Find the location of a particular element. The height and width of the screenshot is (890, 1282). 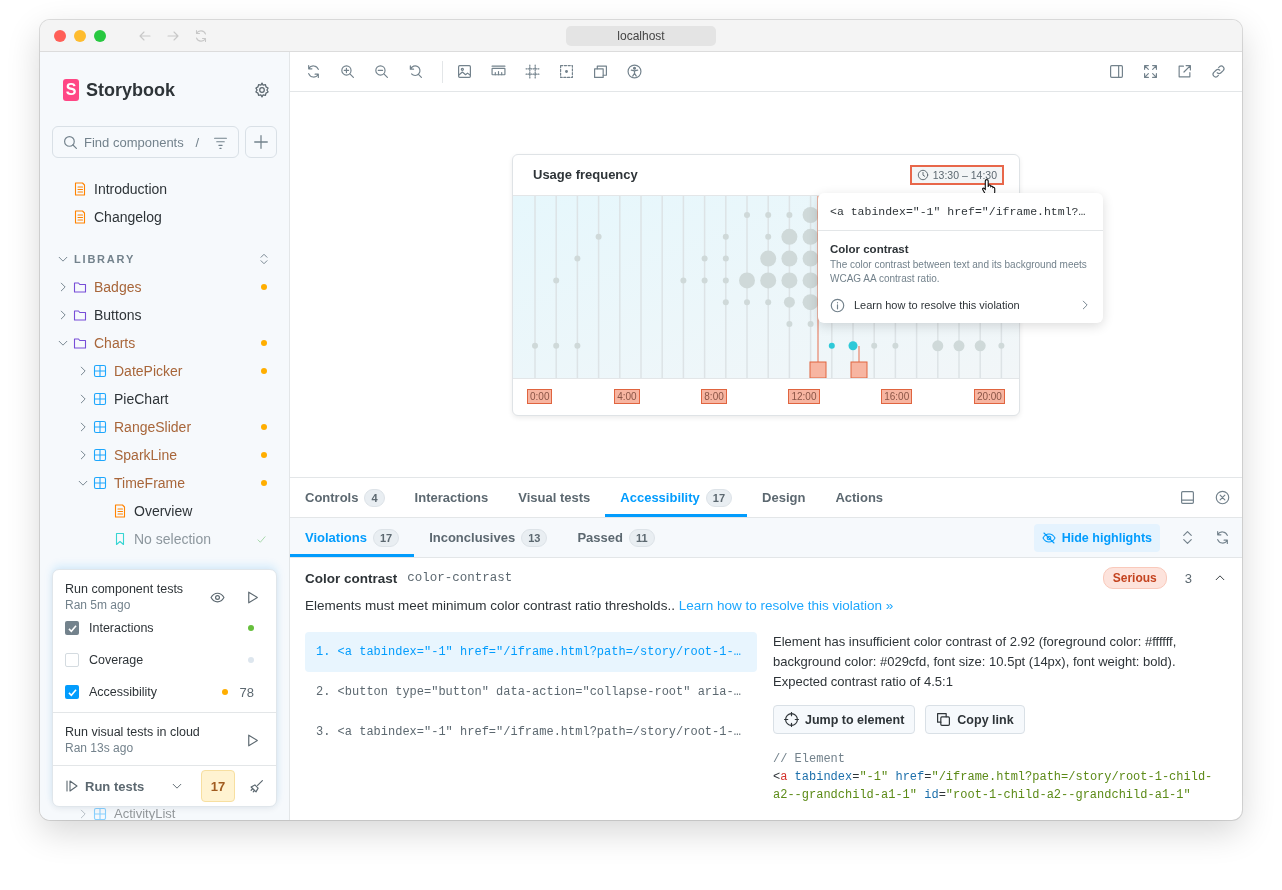

test-timestamp: Ran 13s ago is located at coordinates (100, 748).